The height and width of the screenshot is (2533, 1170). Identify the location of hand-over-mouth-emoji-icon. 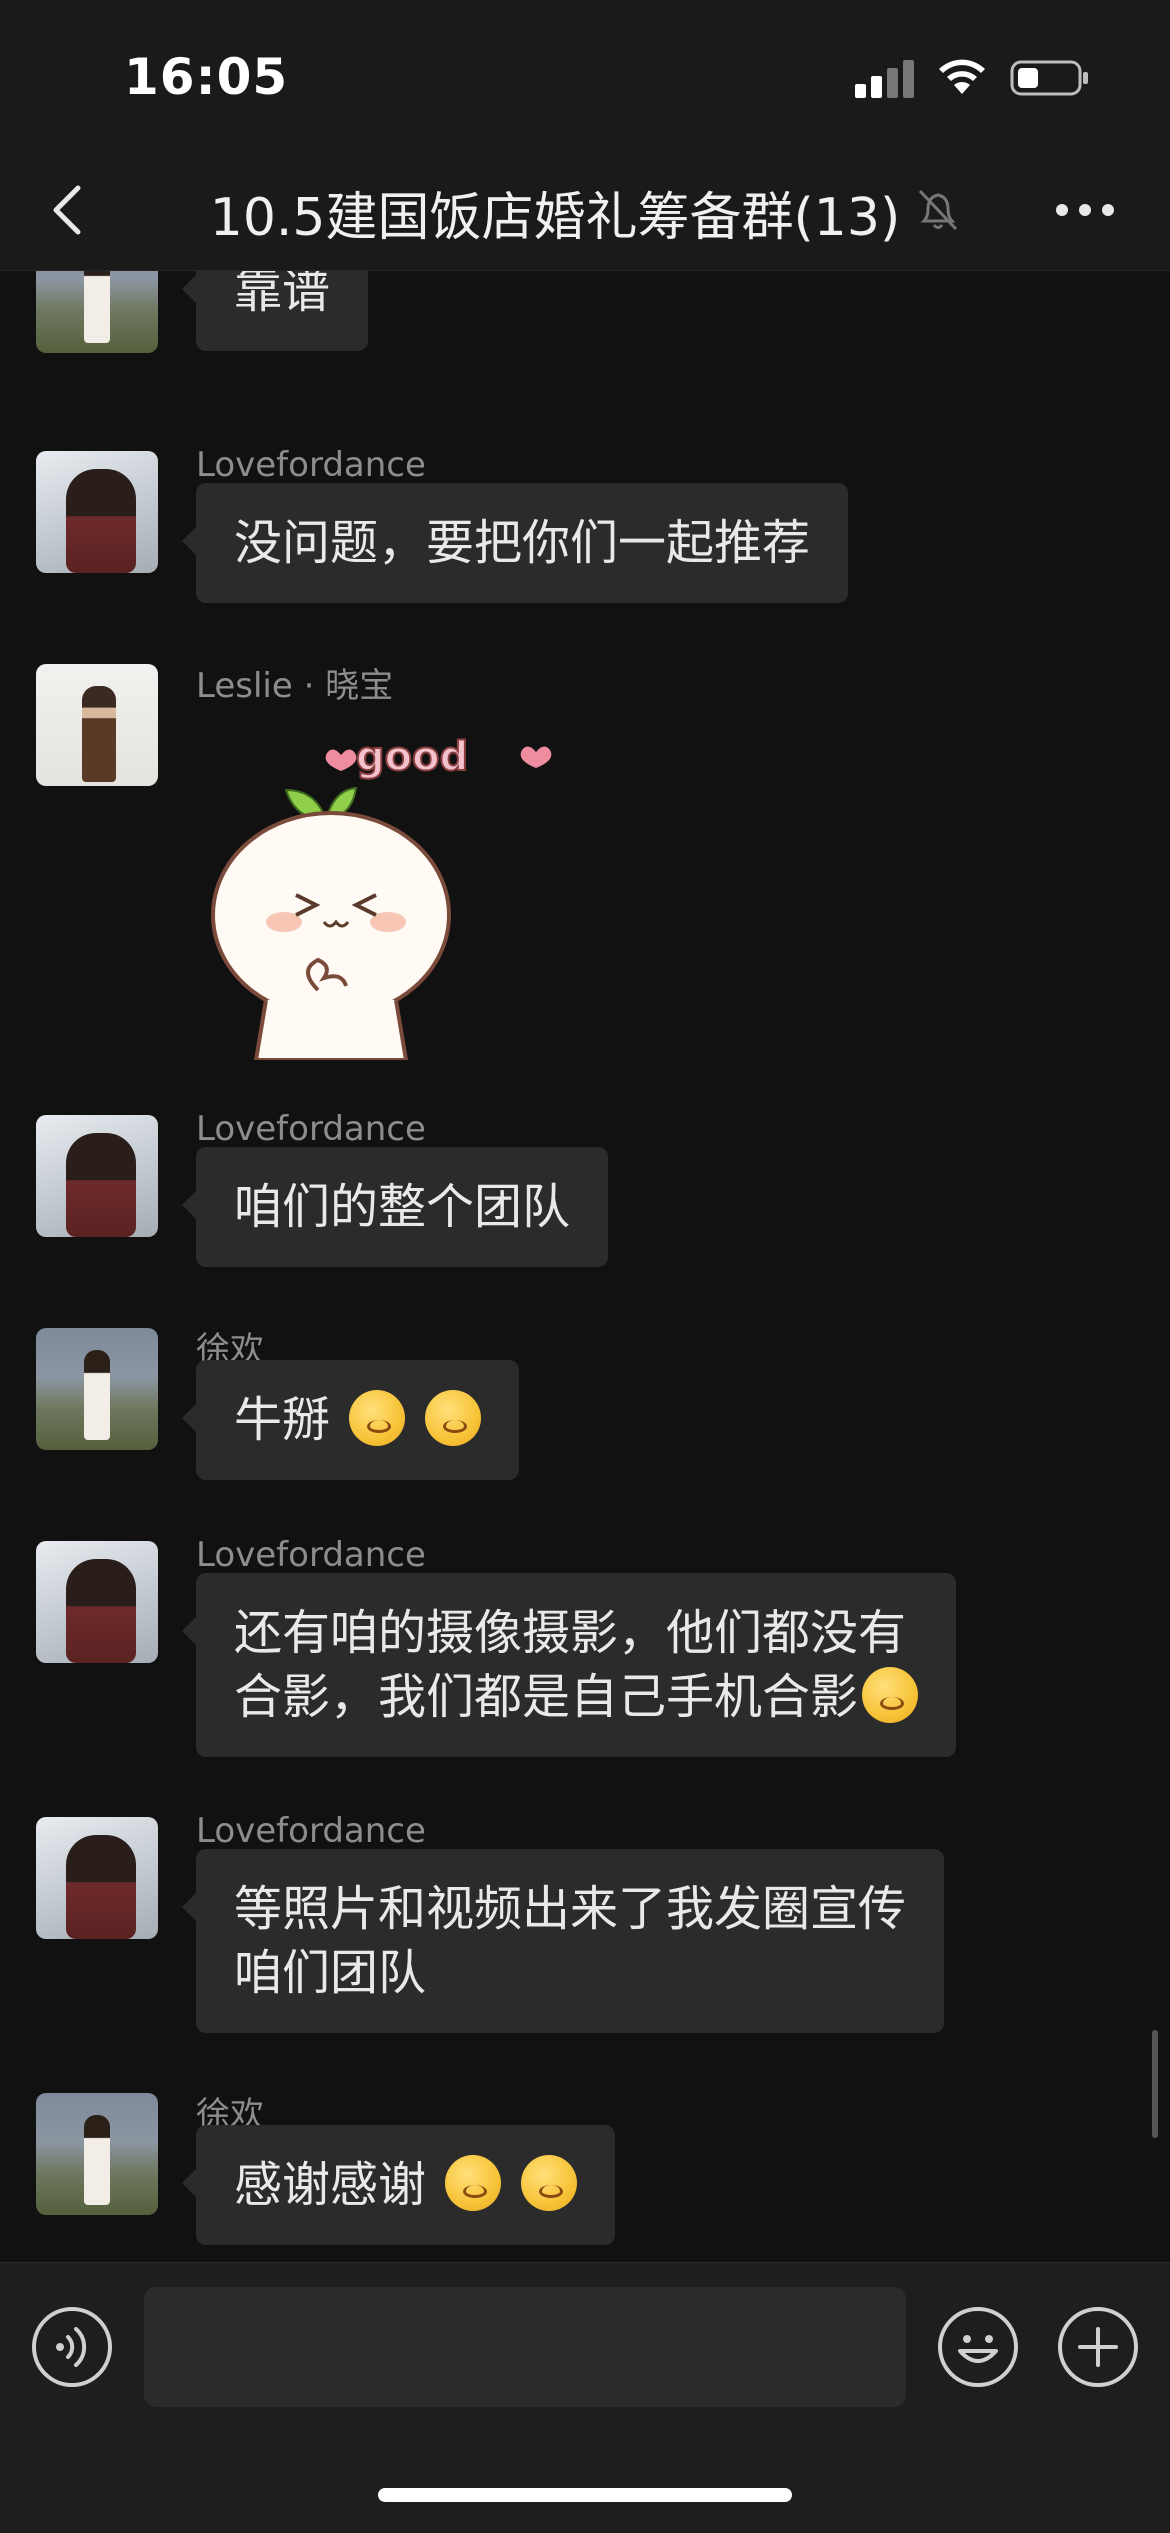
(890, 1695).